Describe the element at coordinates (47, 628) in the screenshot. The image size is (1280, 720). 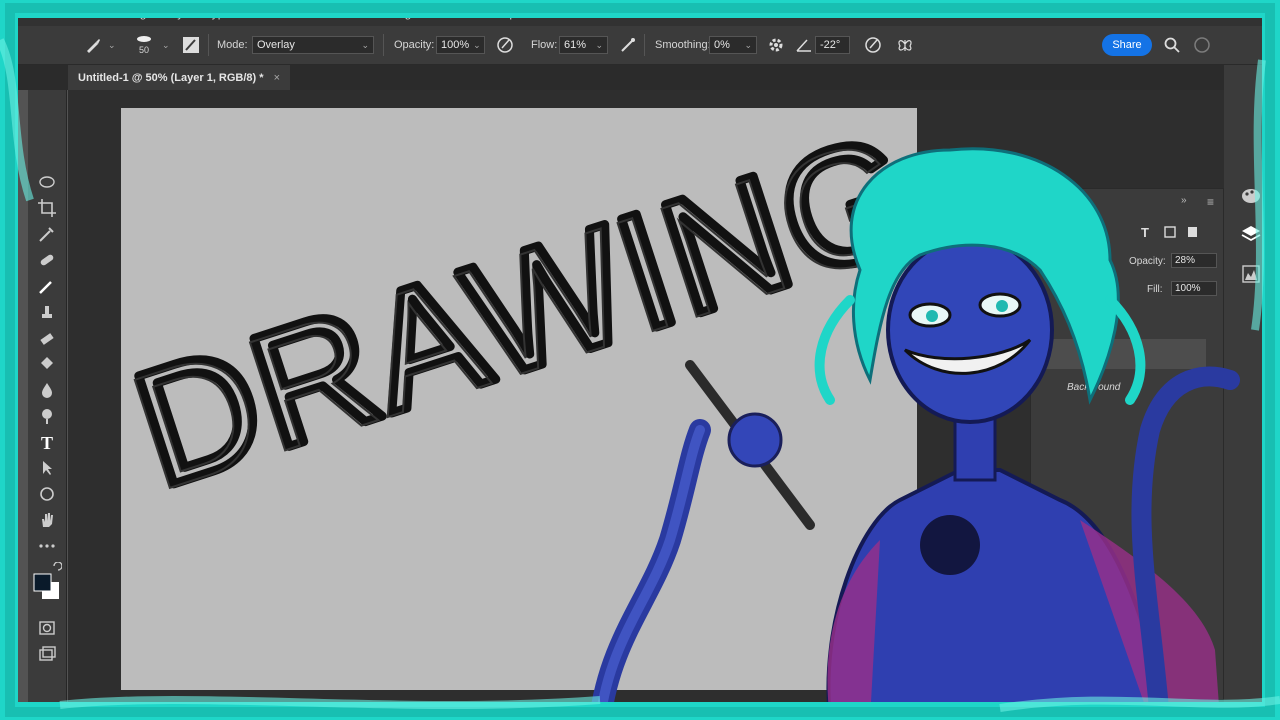
I see `quick-mask-icon` at that location.